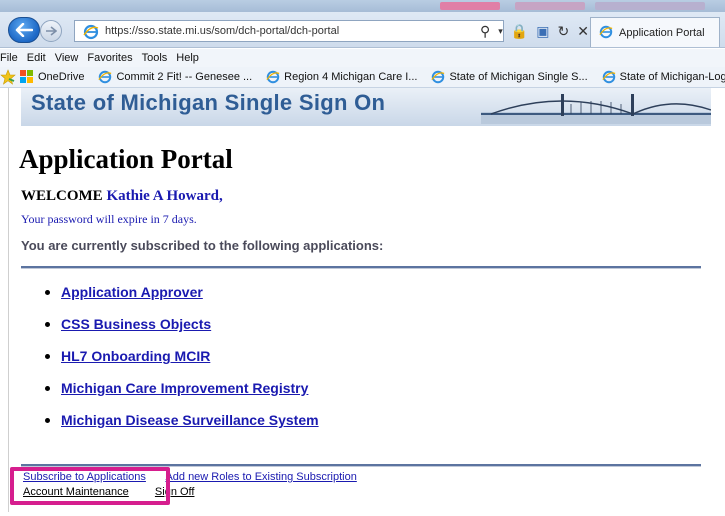 The width and height of the screenshot is (725, 516). I want to click on refresh-icon: ↻, so click(563, 31).